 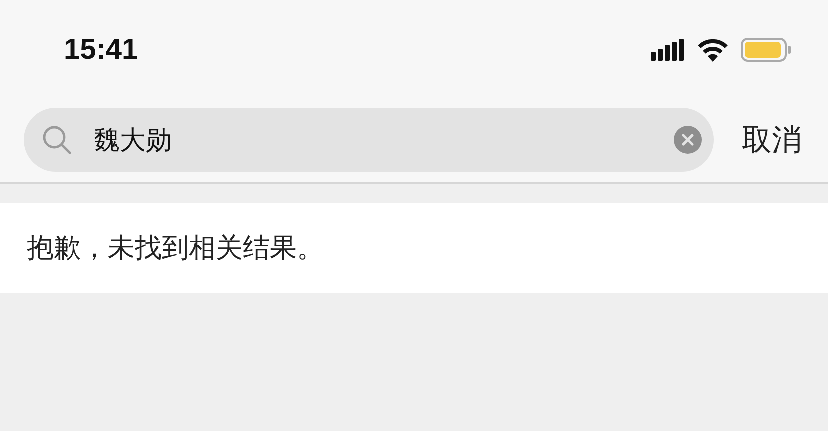 I want to click on search-bar: 魏大勋, so click(x=369, y=140).